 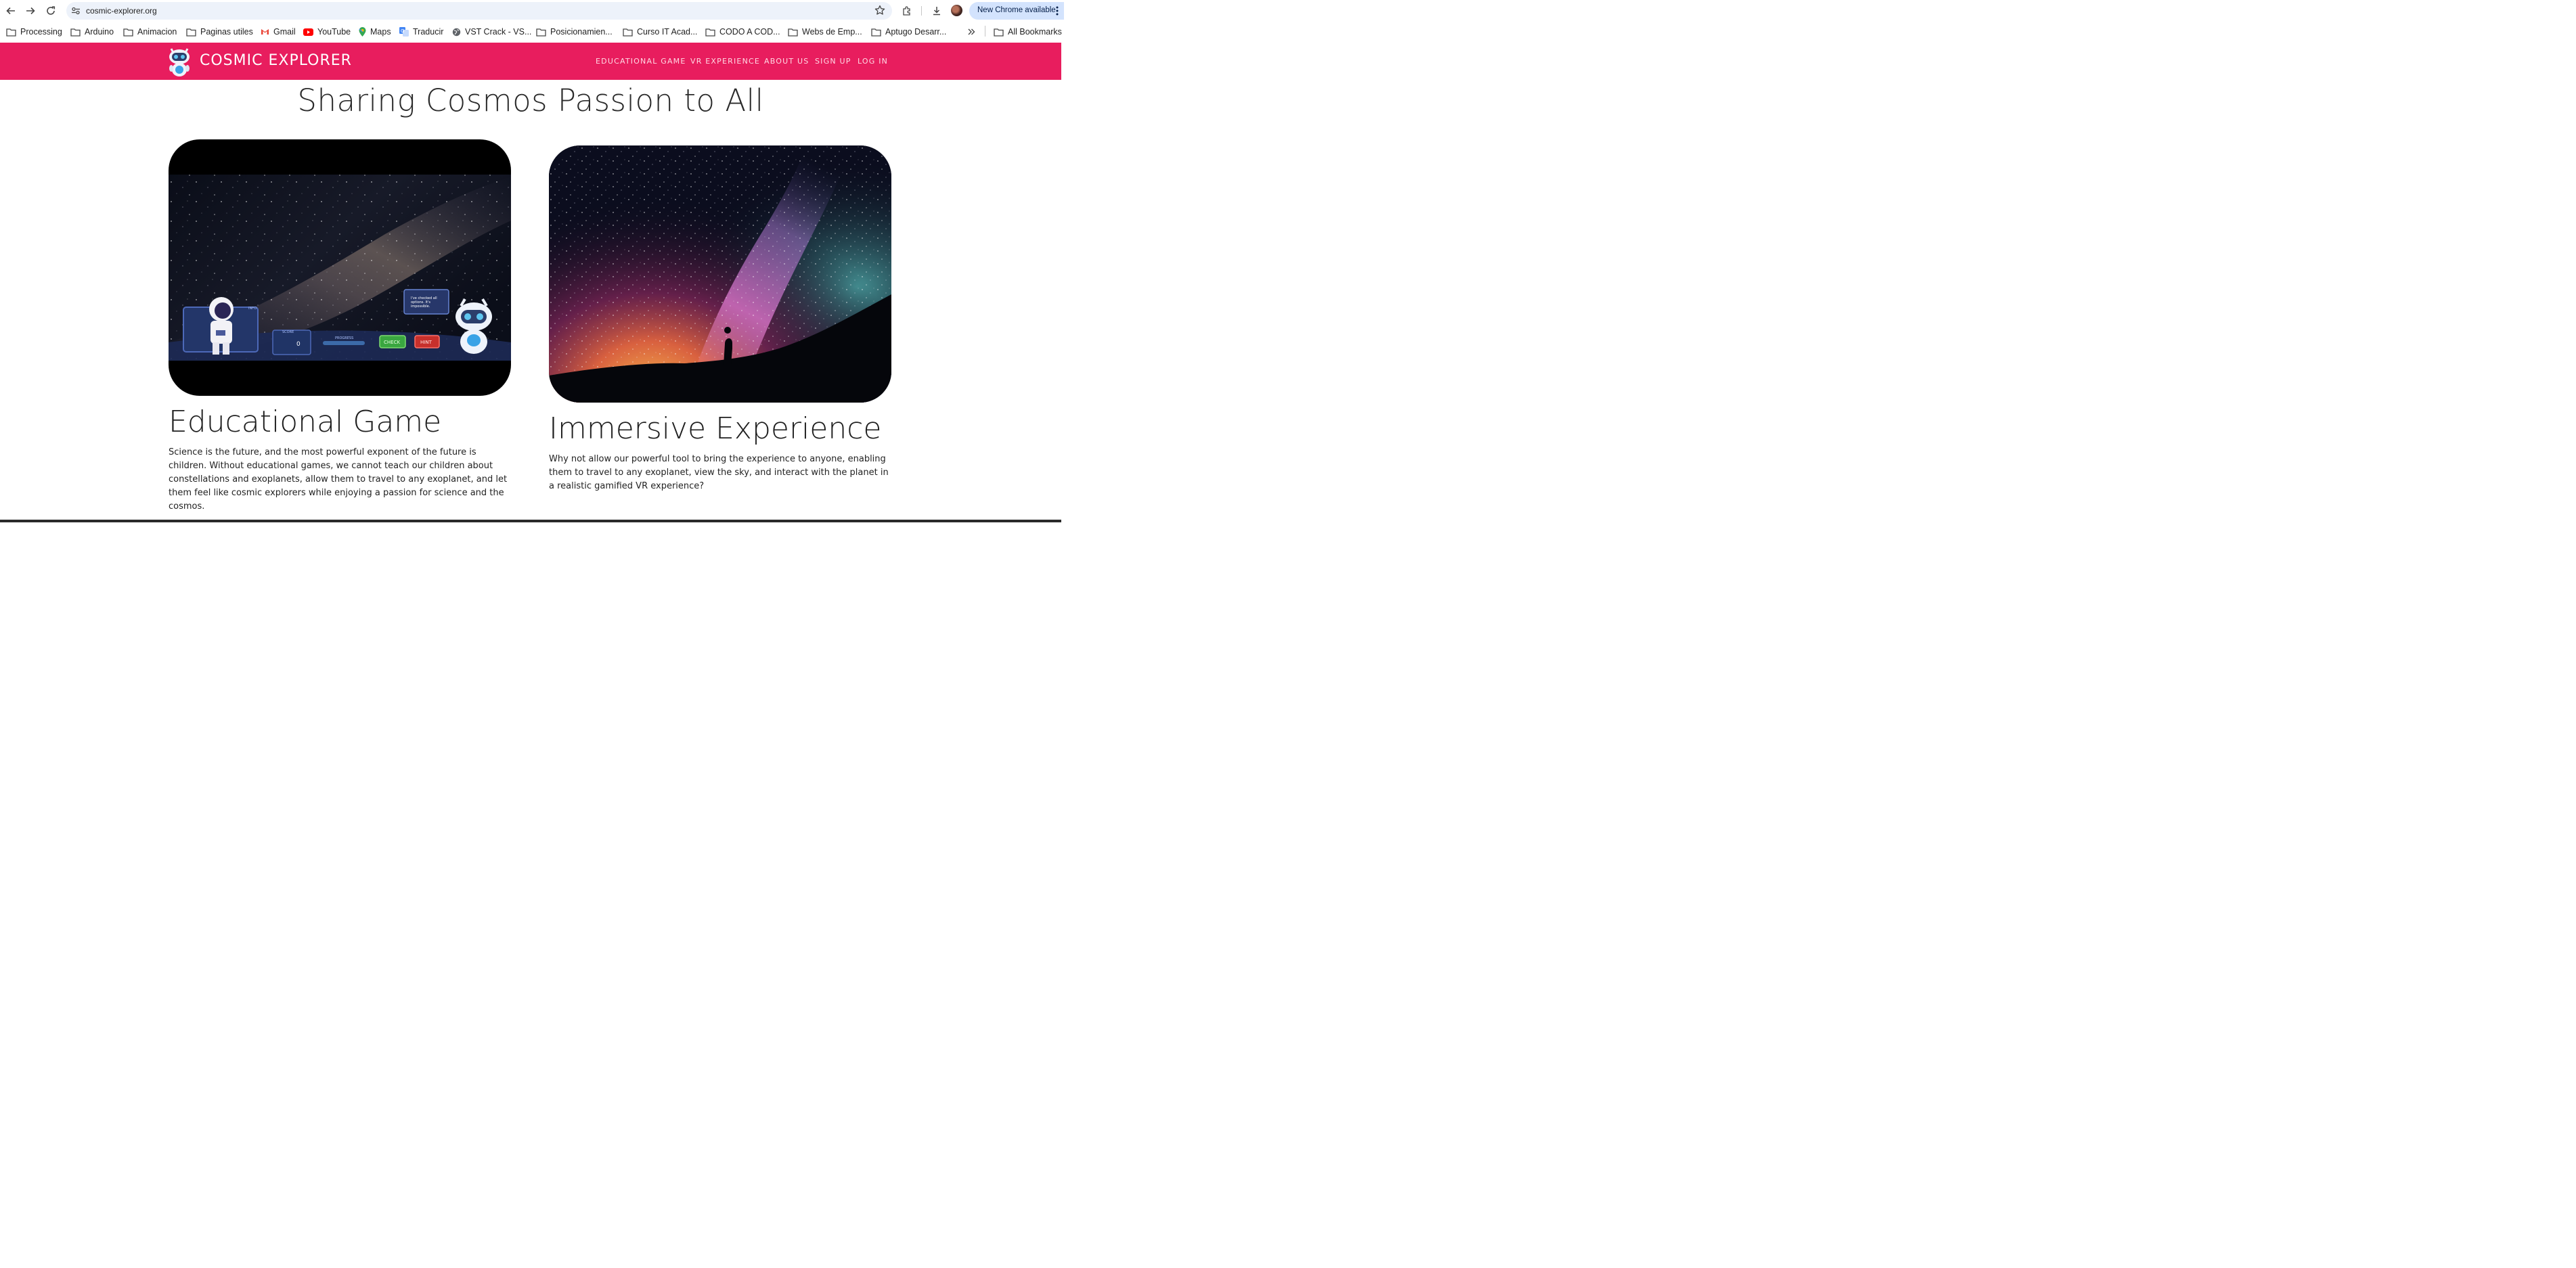 What do you see at coordinates (421, 32) in the screenshot?
I see `bookmark-traducir: G Traducir` at bounding box center [421, 32].